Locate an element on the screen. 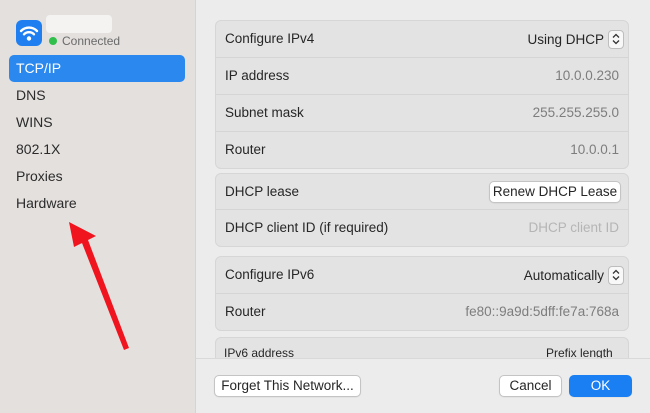 The image size is (650, 413). configure-ipv6-row: Configure IPv6 Automatically is located at coordinates (422, 275).